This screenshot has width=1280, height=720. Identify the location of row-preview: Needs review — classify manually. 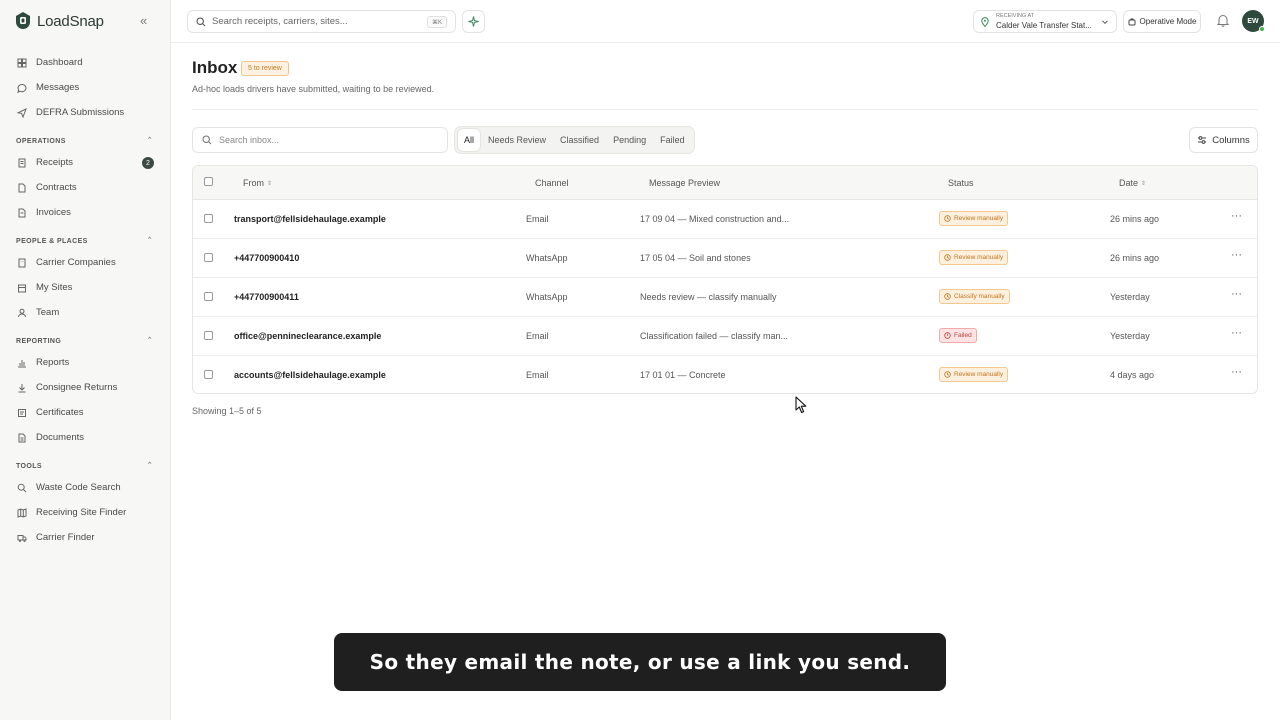
(708, 297).